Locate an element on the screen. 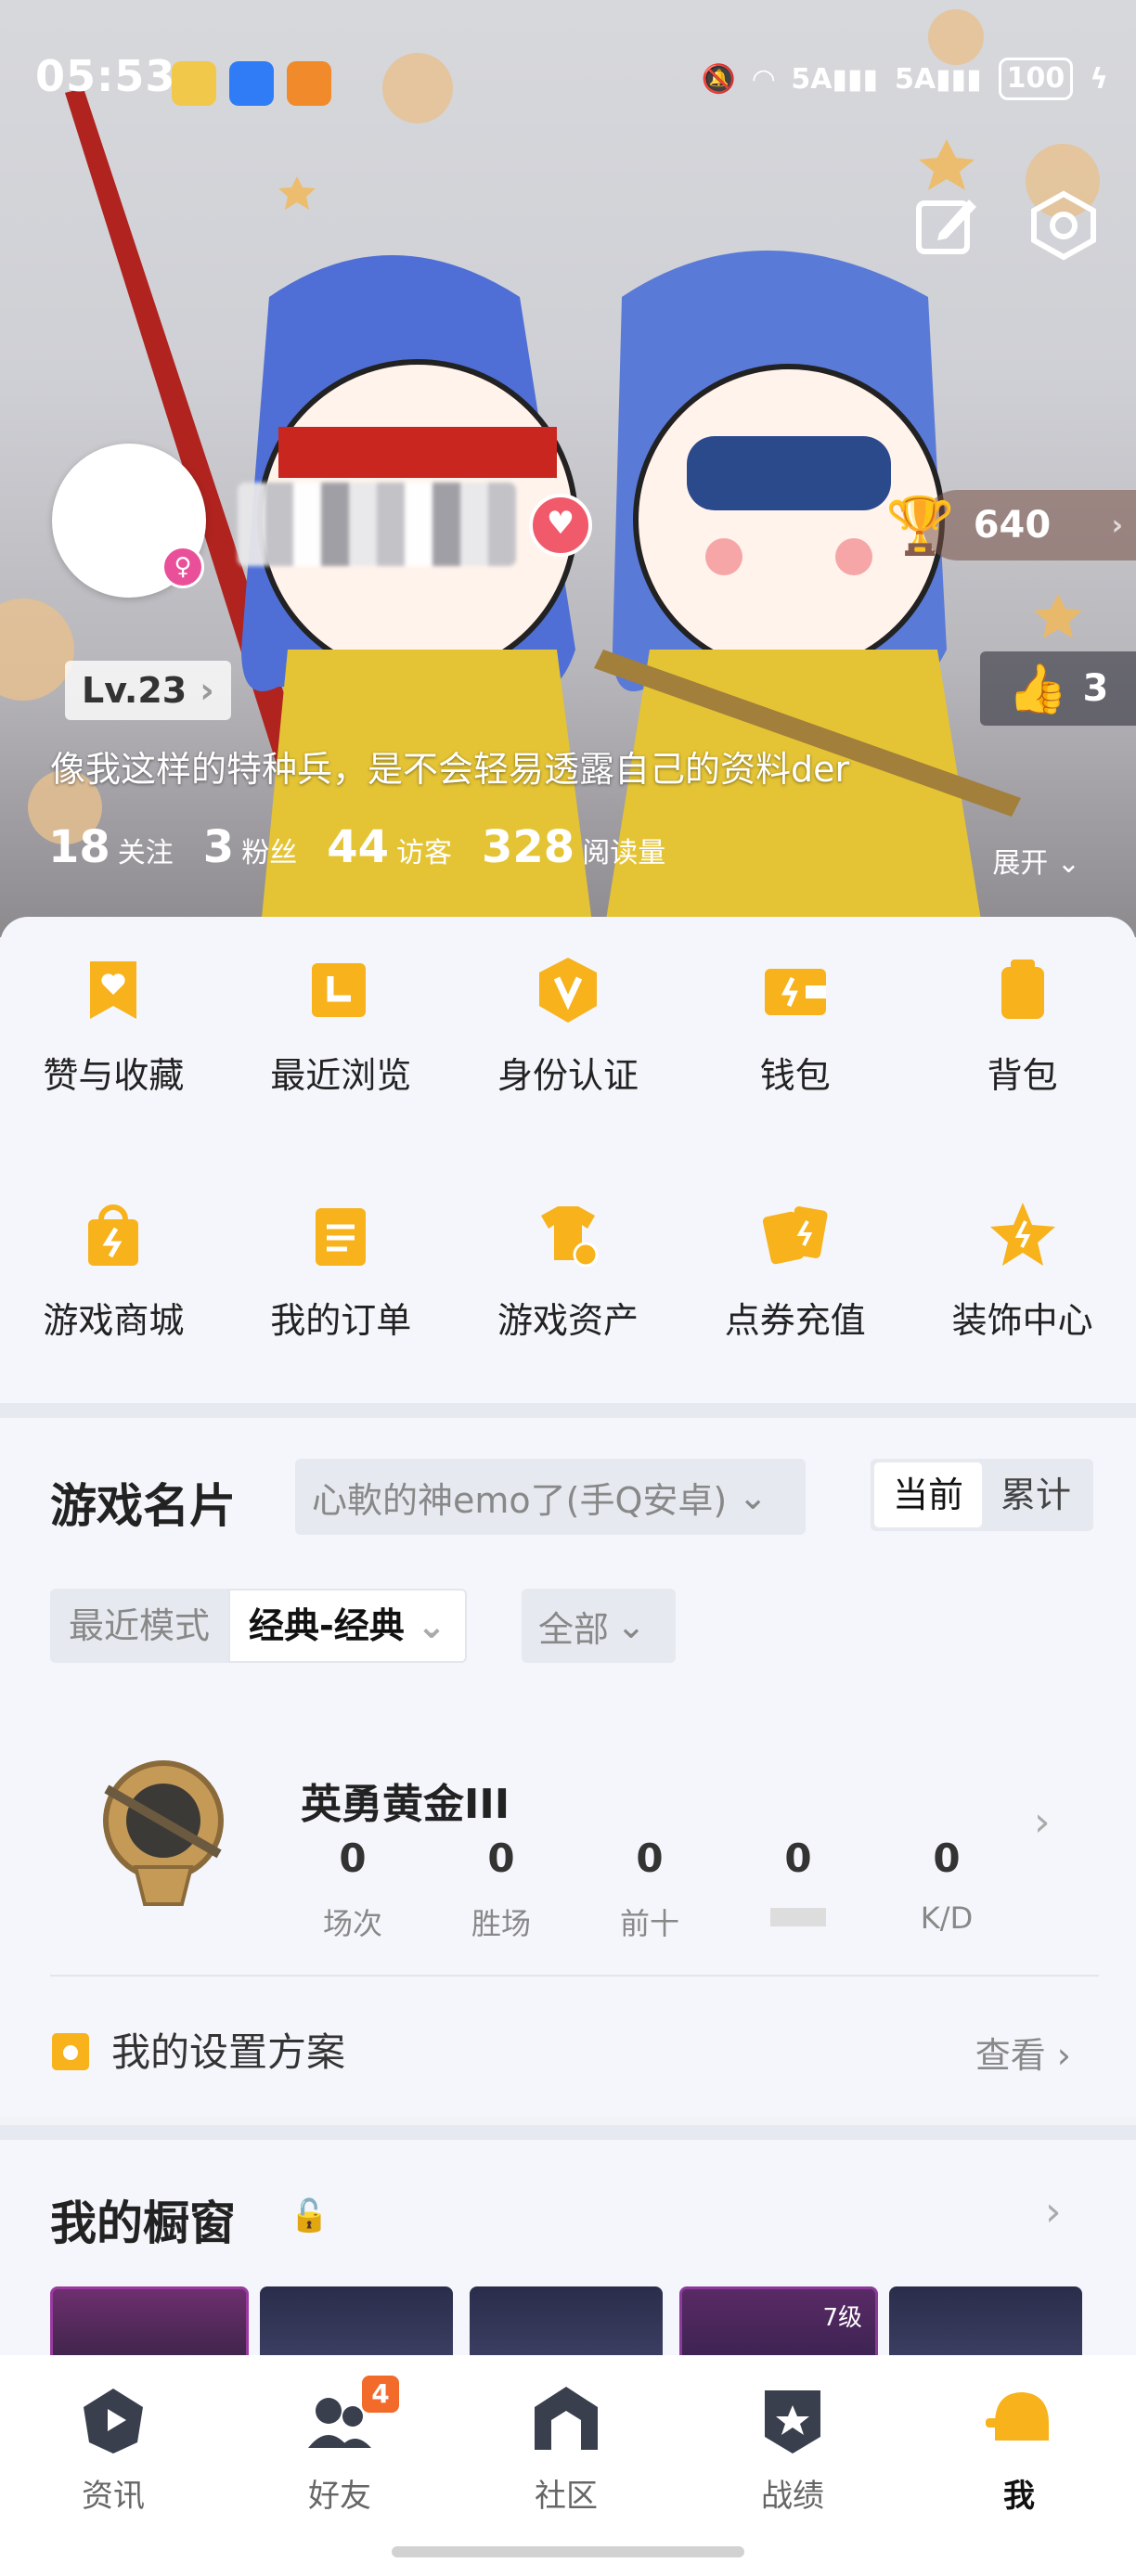 Image resolution: width=1136 pixels, height=2576 pixels. tab-records: 战绩 is located at coordinates (792, 2449).